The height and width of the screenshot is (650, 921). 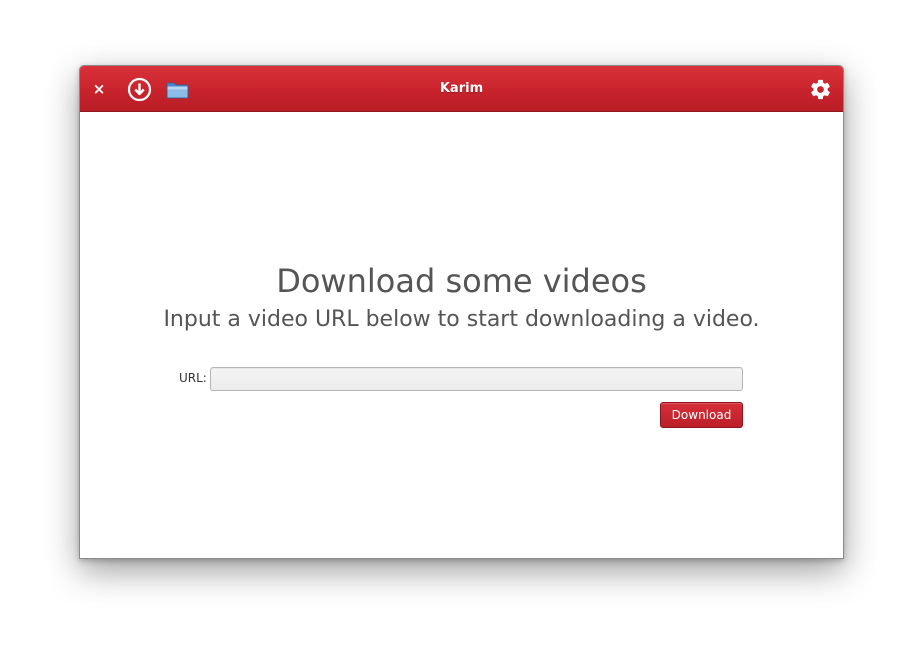 What do you see at coordinates (139, 89) in the screenshot?
I see `download-circle-icon` at bounding box center [139, 89].